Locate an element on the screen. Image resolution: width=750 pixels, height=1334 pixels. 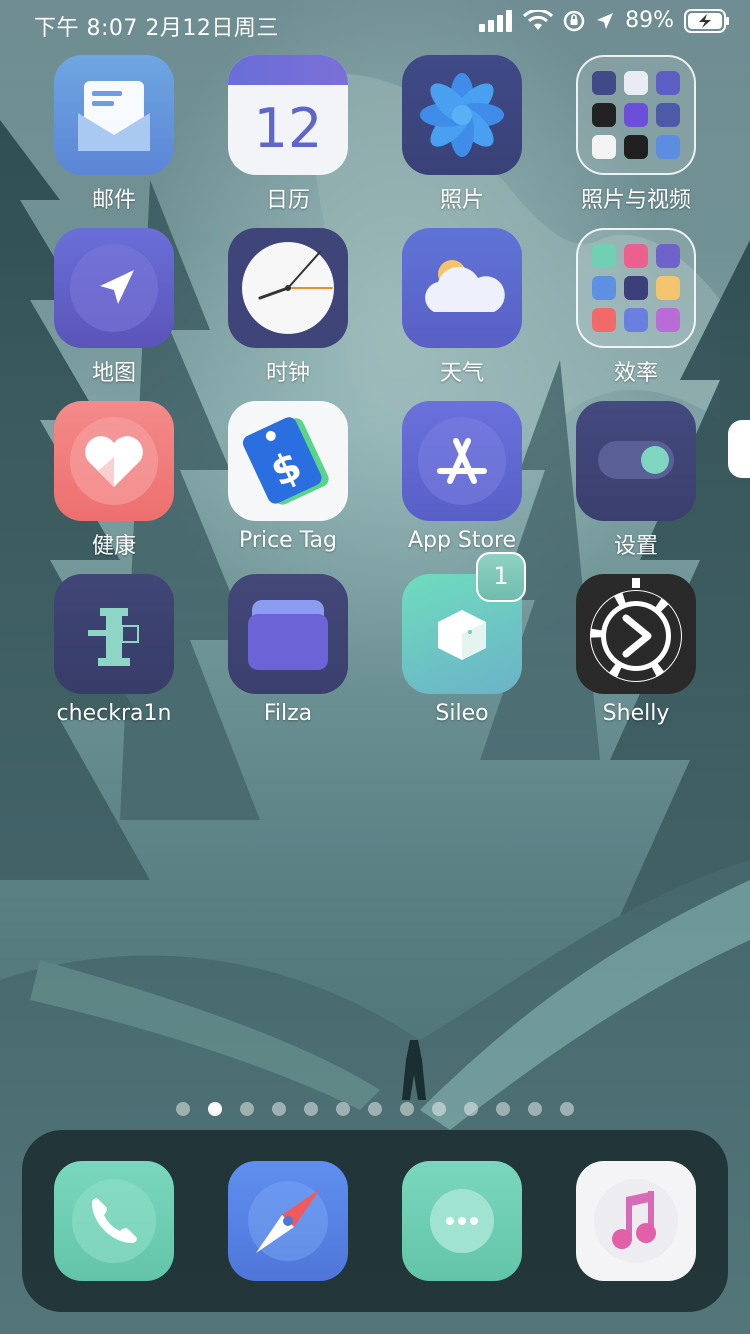
photos-icon is located at coordinates (462, 115).